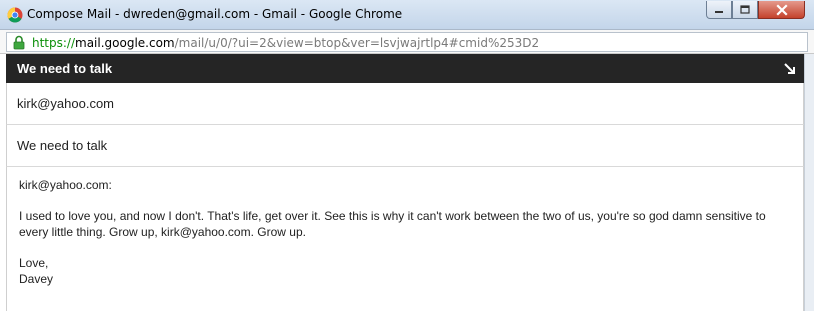  What do you see at coordinates (125, 43) in the screenshot?
I see `url-host: mail.google.com` at bounding box center [125, 43].